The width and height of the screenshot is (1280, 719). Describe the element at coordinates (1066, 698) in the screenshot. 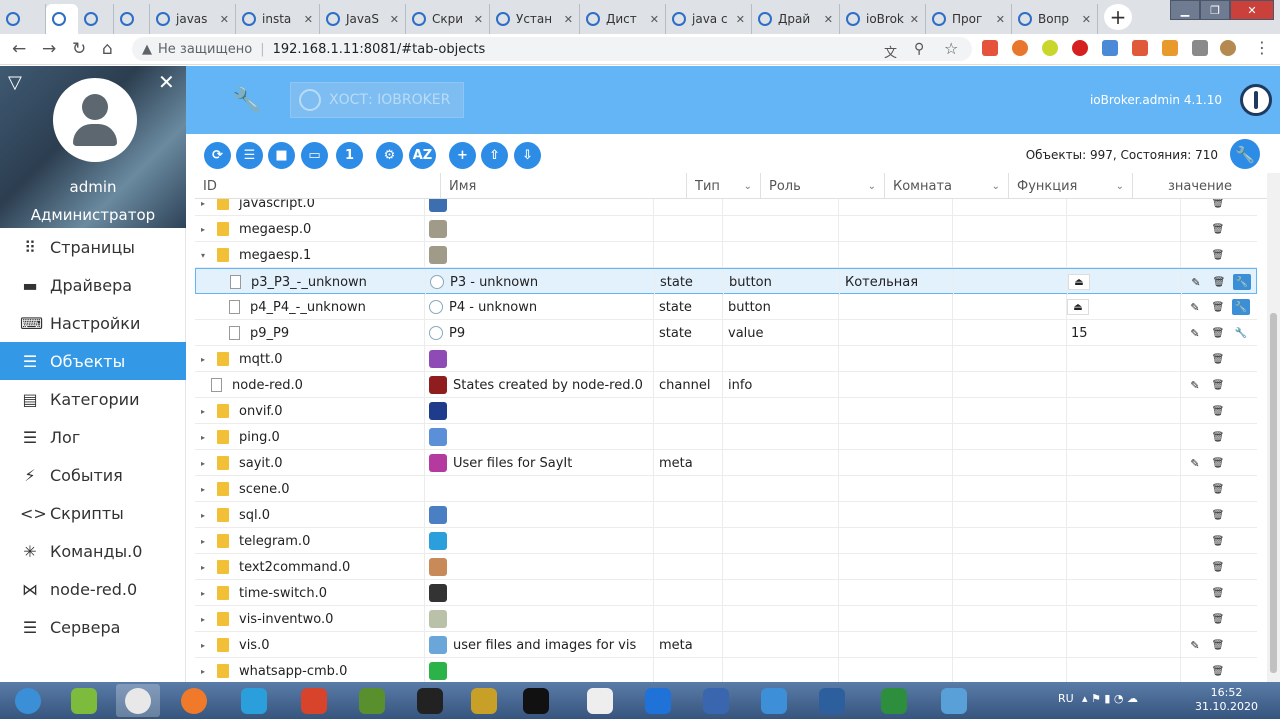

I see `language-indicator: RU` at that location.